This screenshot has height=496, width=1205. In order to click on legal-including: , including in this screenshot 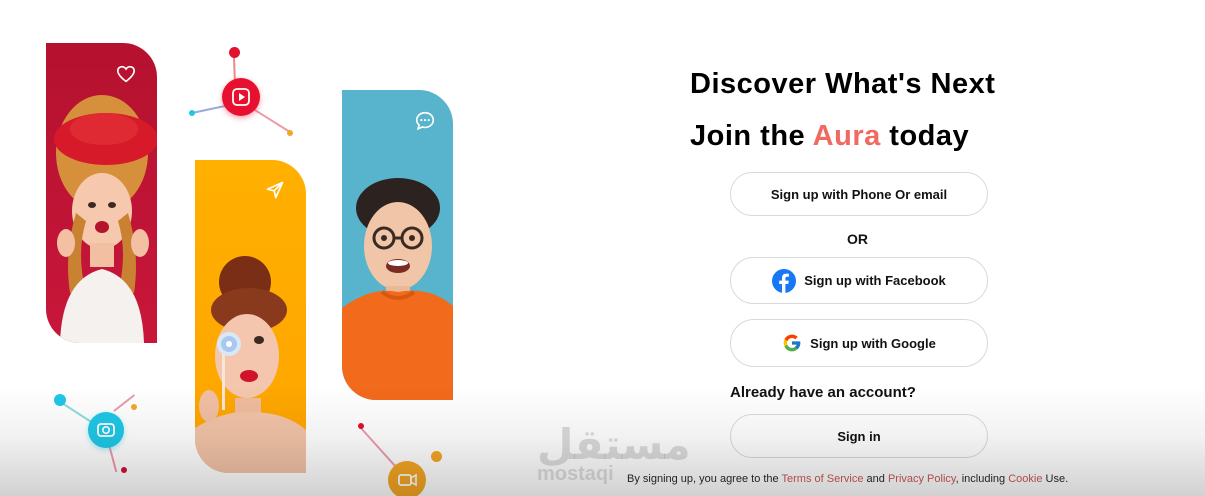, I will do `click(980, 479)`.